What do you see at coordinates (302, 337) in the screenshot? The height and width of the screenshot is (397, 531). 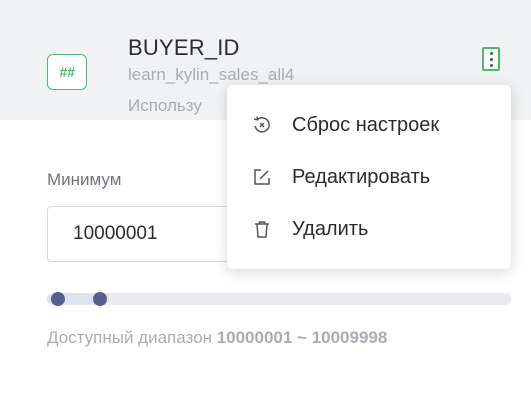 I see `available-range-value: 10000001 ~ 10009998` at bounding box center [302, 337].